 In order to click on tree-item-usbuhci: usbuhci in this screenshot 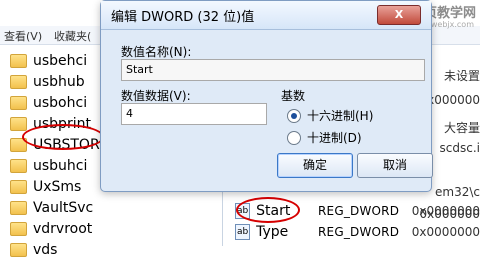, I will do `click(48, 166)`.